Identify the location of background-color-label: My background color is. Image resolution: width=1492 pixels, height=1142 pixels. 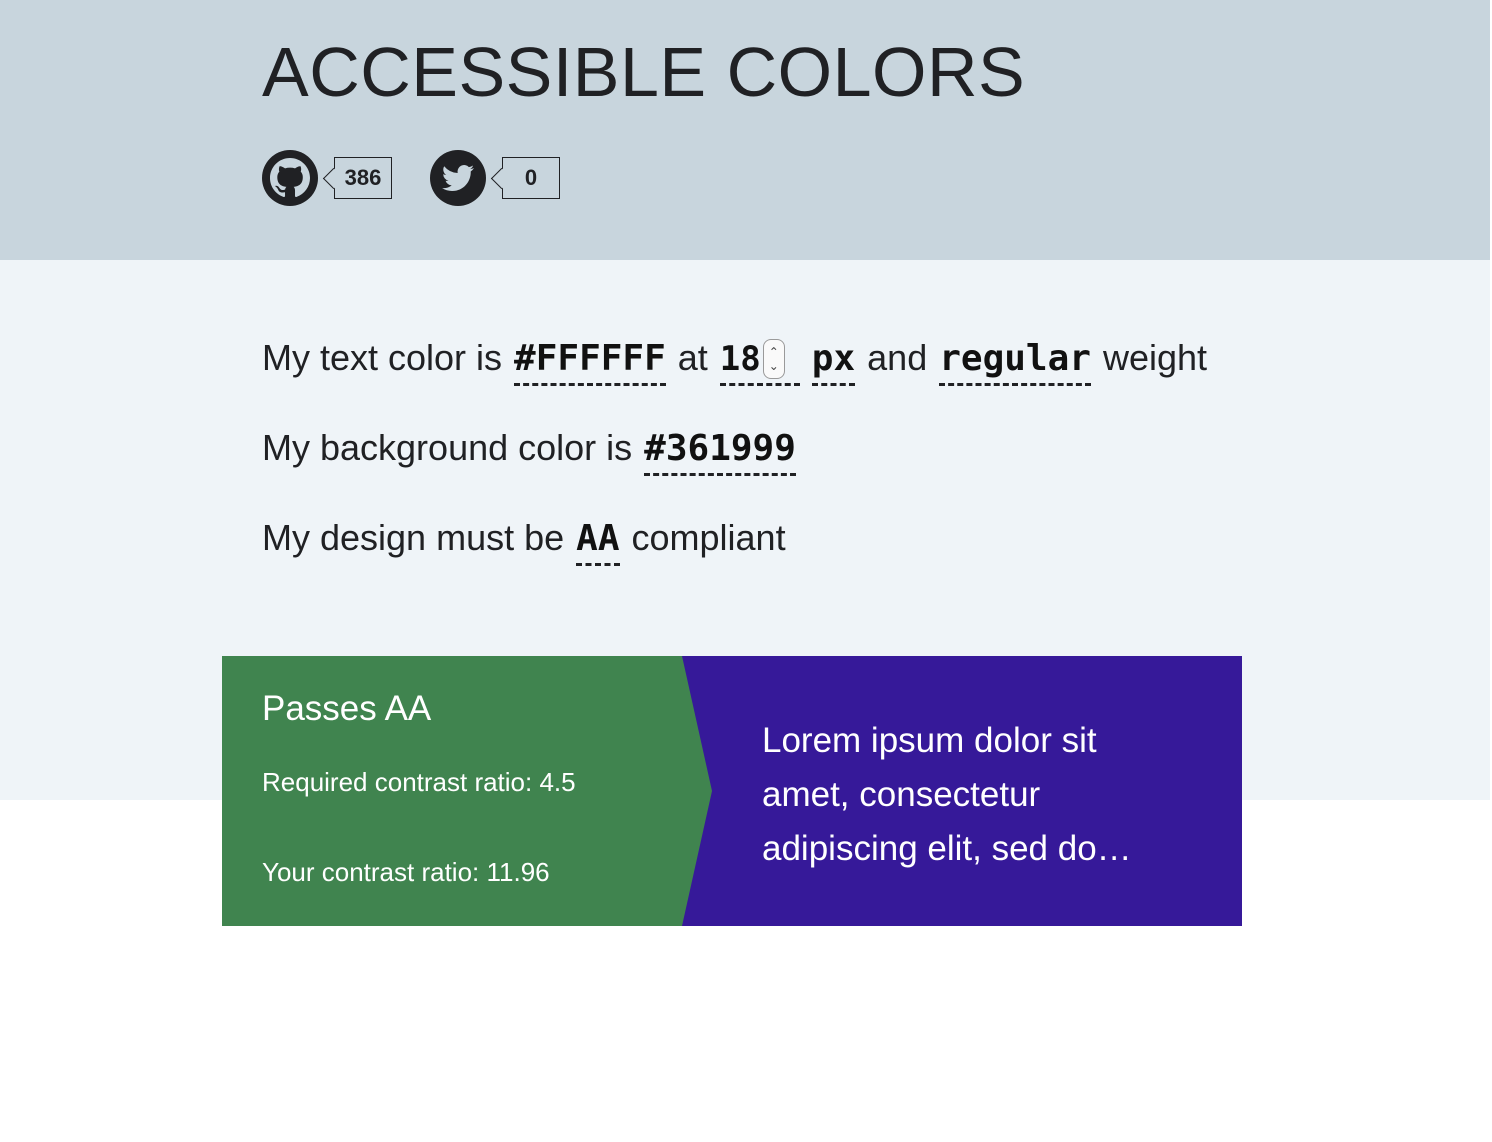
(447, 447).